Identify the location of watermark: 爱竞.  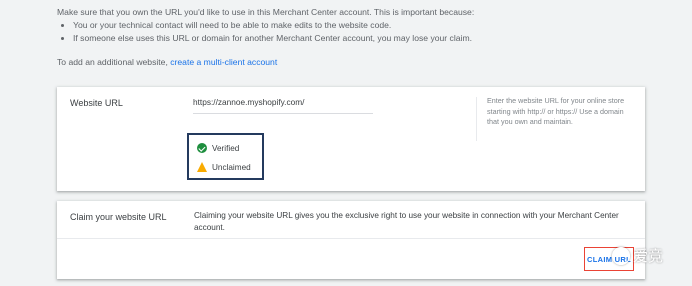
(637, 255).